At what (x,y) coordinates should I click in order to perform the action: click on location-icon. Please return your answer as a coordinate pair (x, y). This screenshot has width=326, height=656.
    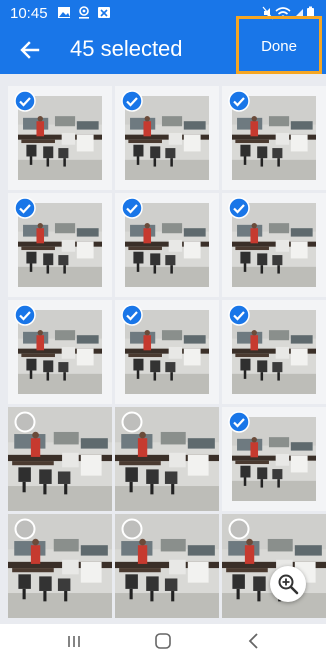
    Looking at the image, I should click on (84, 12).